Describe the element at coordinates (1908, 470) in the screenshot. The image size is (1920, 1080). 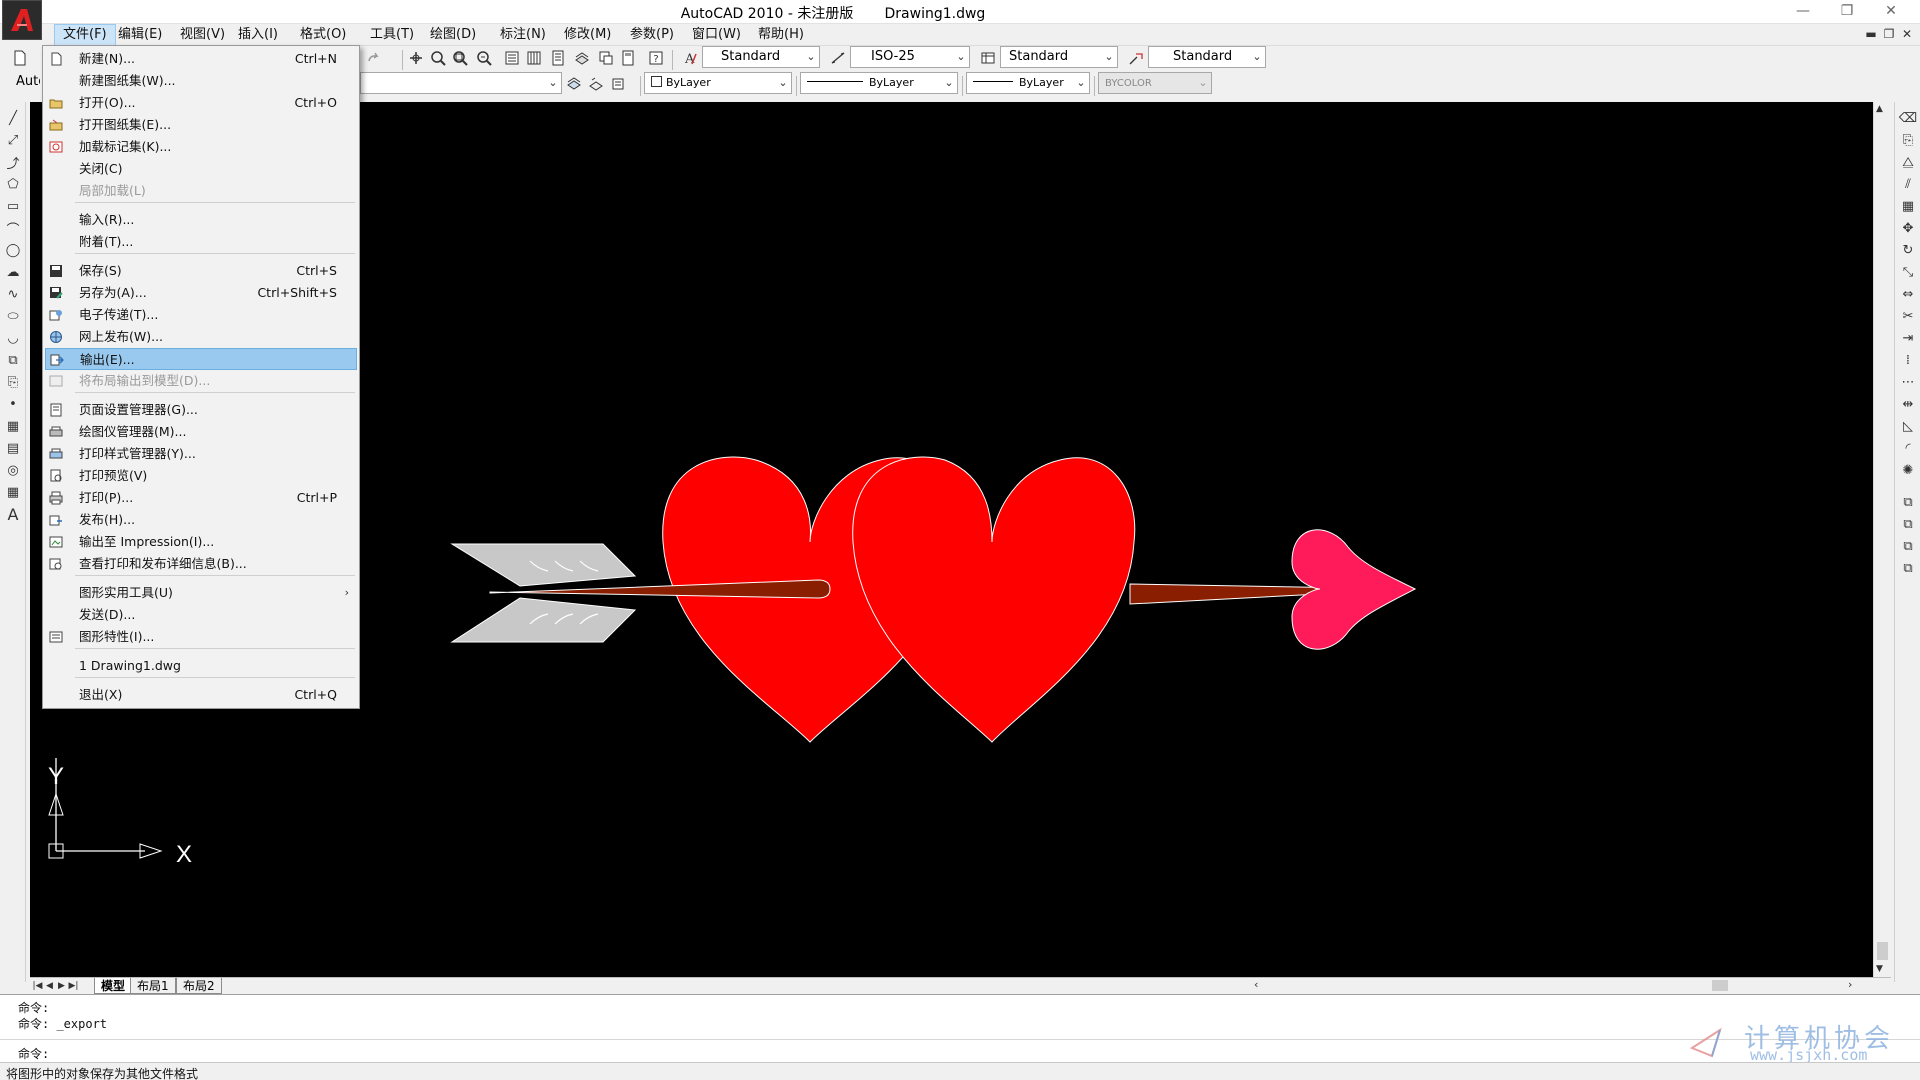
I see `explode-icon: ✺` at that location.